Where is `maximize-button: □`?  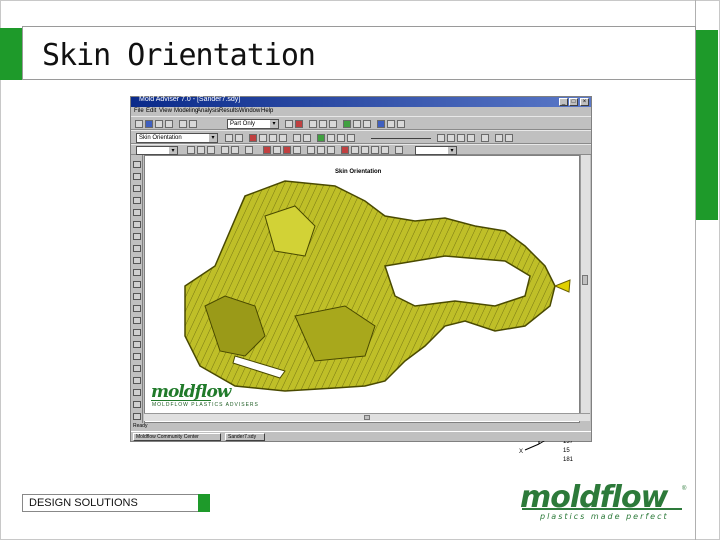
maximize-button: □ is located at coordinates (573, 102).